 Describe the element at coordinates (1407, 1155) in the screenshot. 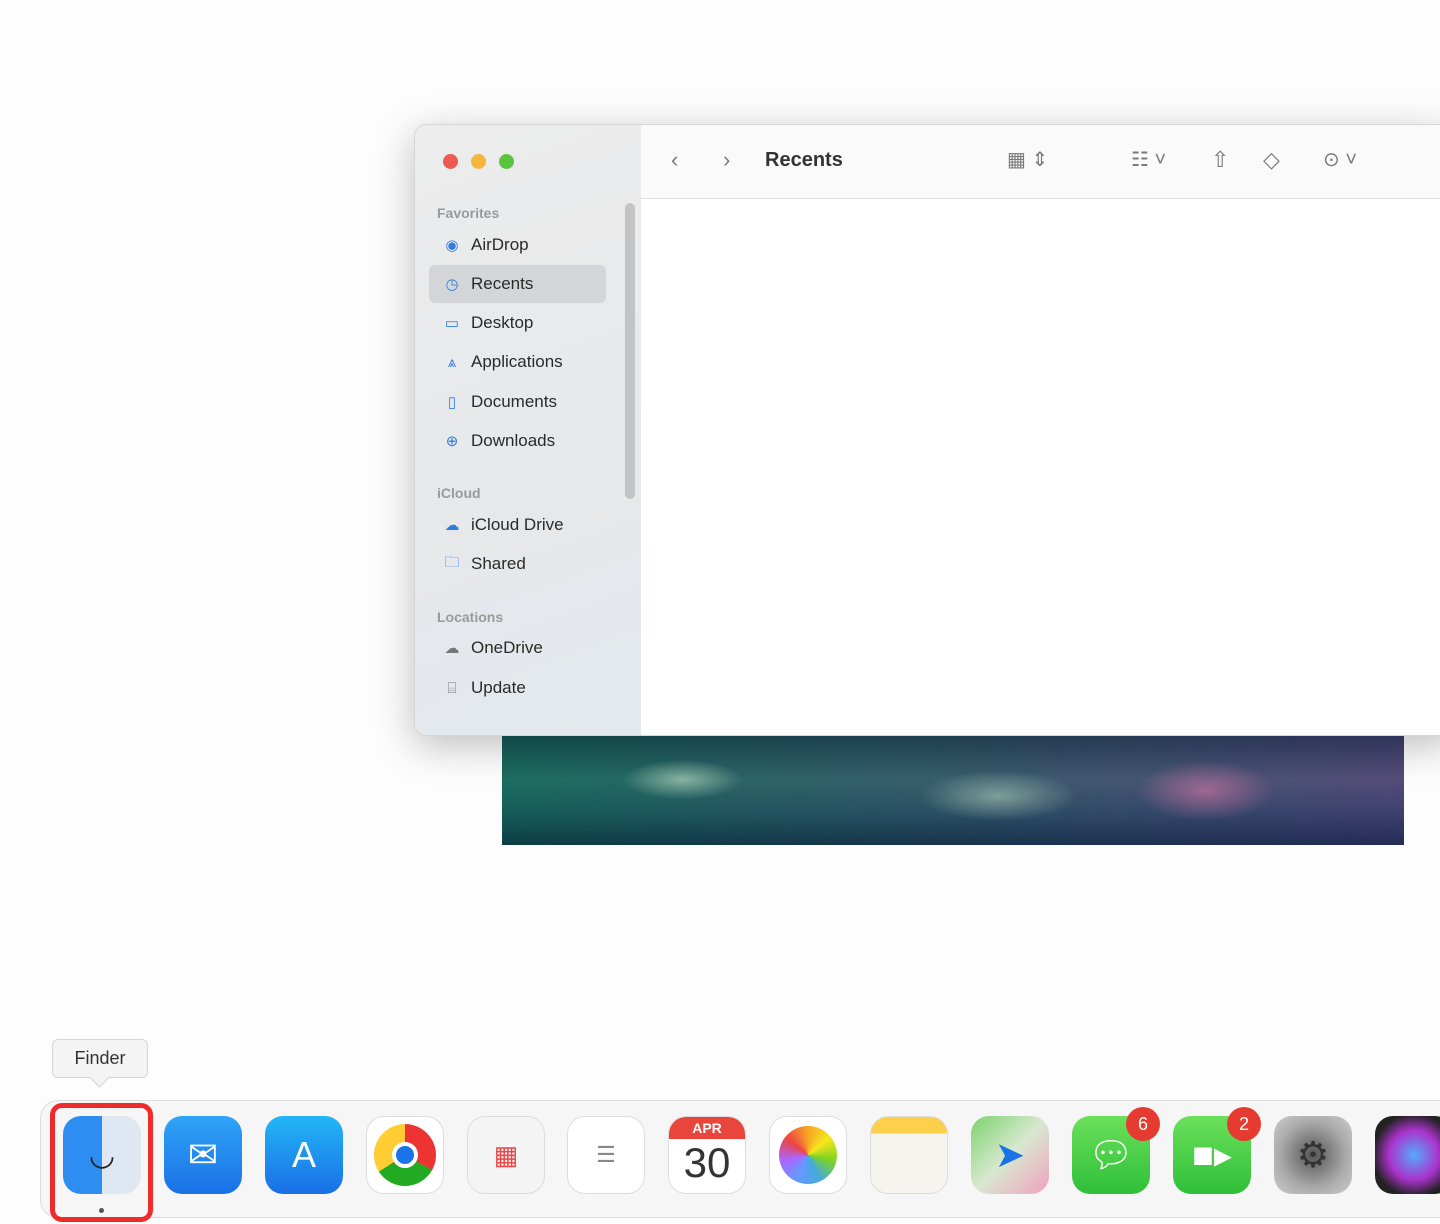

I see `dock-app-siri` at that location.